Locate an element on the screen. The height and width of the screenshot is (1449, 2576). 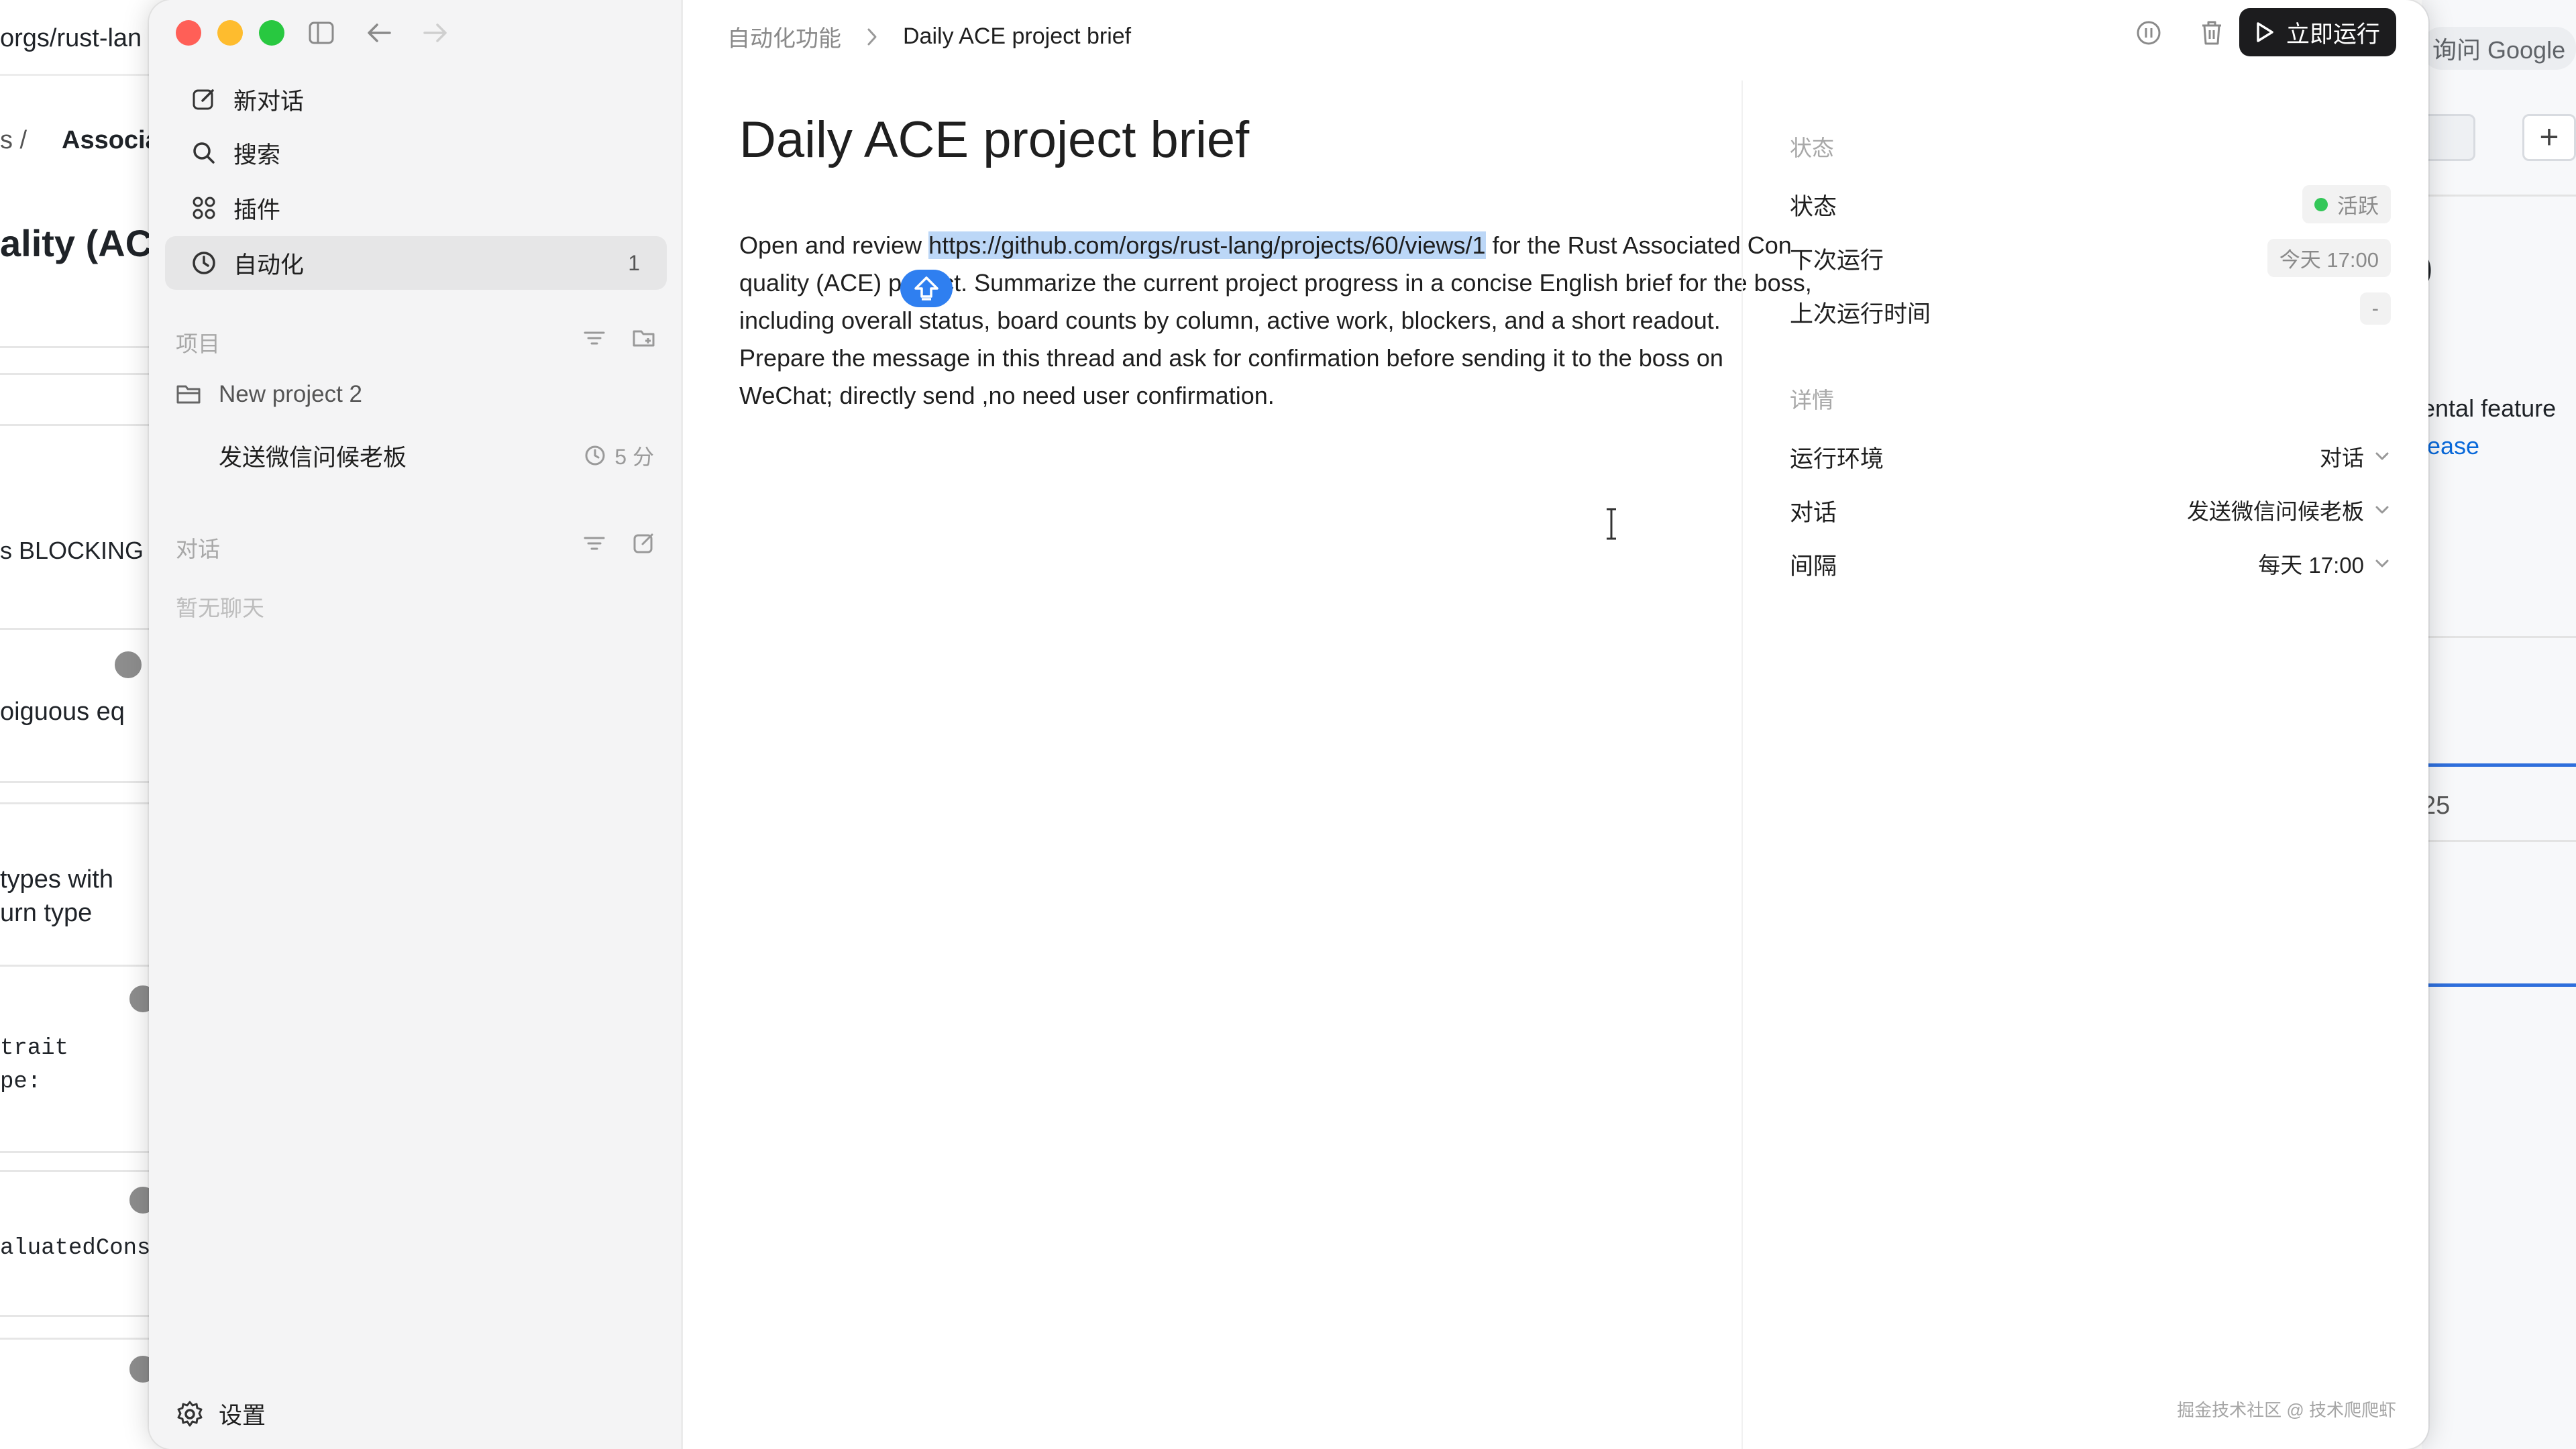
nav-label: 自动化 is located at coordinates (269, 265).